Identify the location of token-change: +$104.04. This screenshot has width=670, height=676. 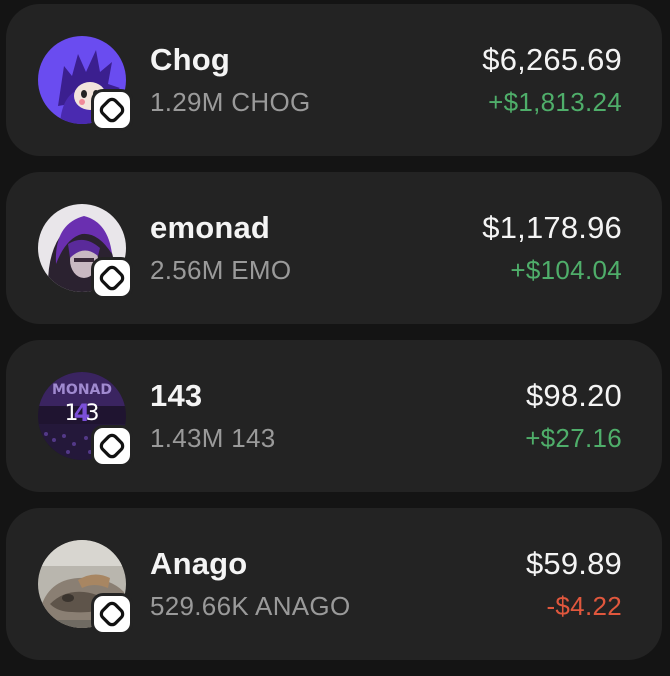
(566, 270).